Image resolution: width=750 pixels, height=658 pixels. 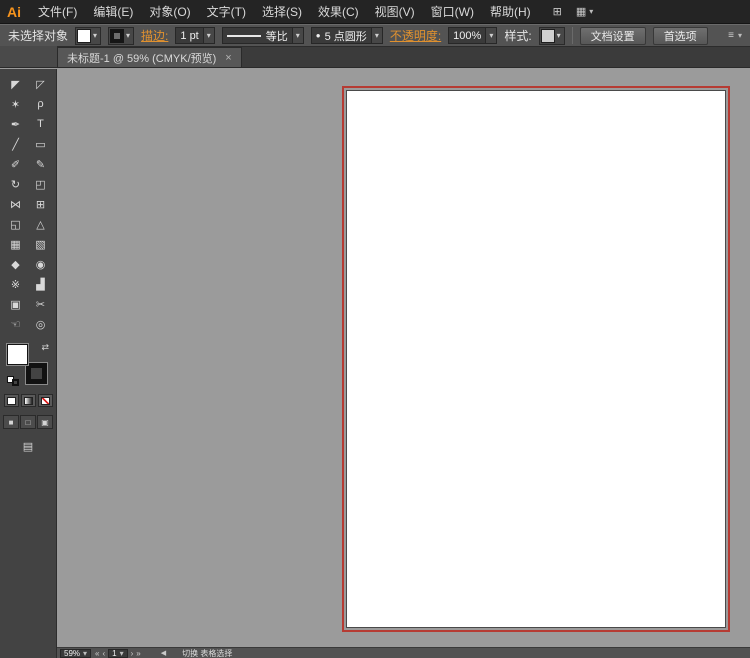 I want to click on screen-mode-row: ▤, so click(x=28, y=446).